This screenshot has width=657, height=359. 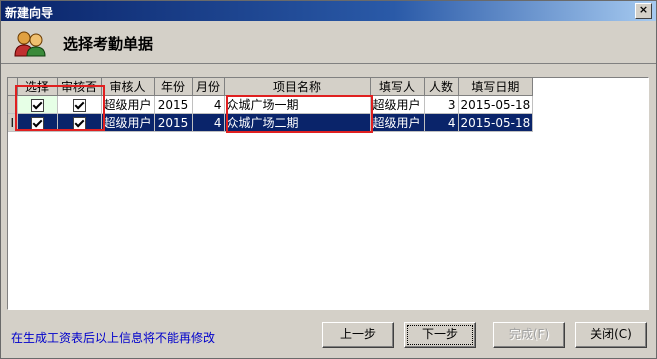 What do you see at coordinates (441, 122) in the screenshot?
I see `count-cell: 4` at bounding box center [441, 122].